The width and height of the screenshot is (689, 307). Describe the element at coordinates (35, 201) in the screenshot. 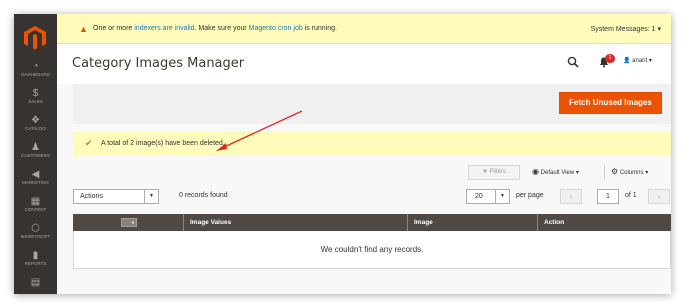

I see `layout-icon: ▦` at that location.